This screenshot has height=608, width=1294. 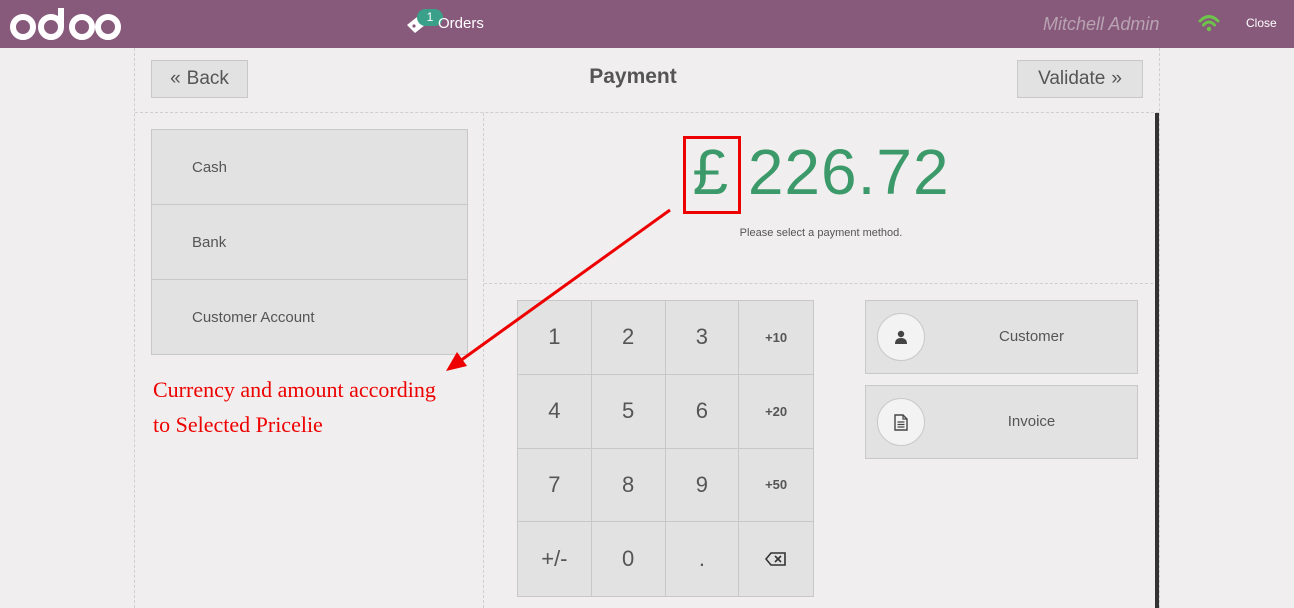 I want to click on odoo-logo, so click(x=65, y=24).